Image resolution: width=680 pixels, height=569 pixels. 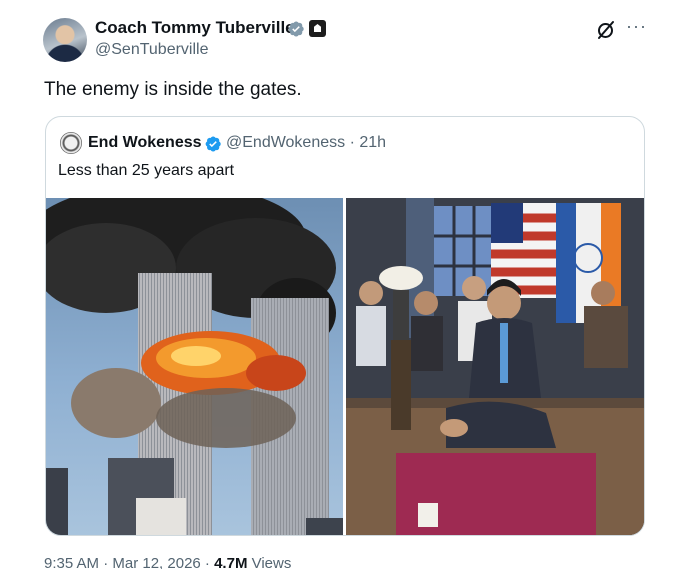 I want to click on views-count: 4.7M, so click(x=231, y=562).